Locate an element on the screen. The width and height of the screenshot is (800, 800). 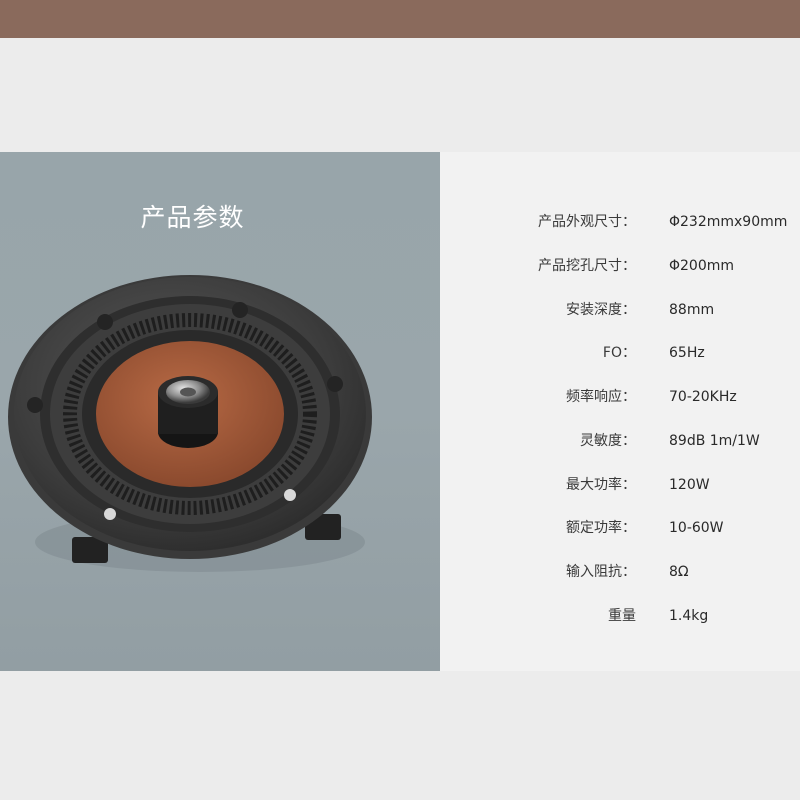
spec-value: 10-60W is located at coordinates (696, 528).